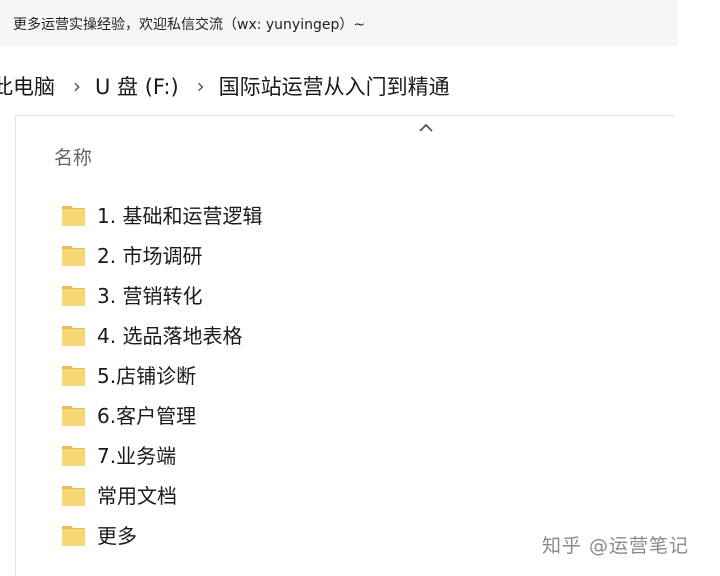  Describe the element at coordinates (147, 415) in the screenshot. I see `folder-label: 6.客户管理` at that location.